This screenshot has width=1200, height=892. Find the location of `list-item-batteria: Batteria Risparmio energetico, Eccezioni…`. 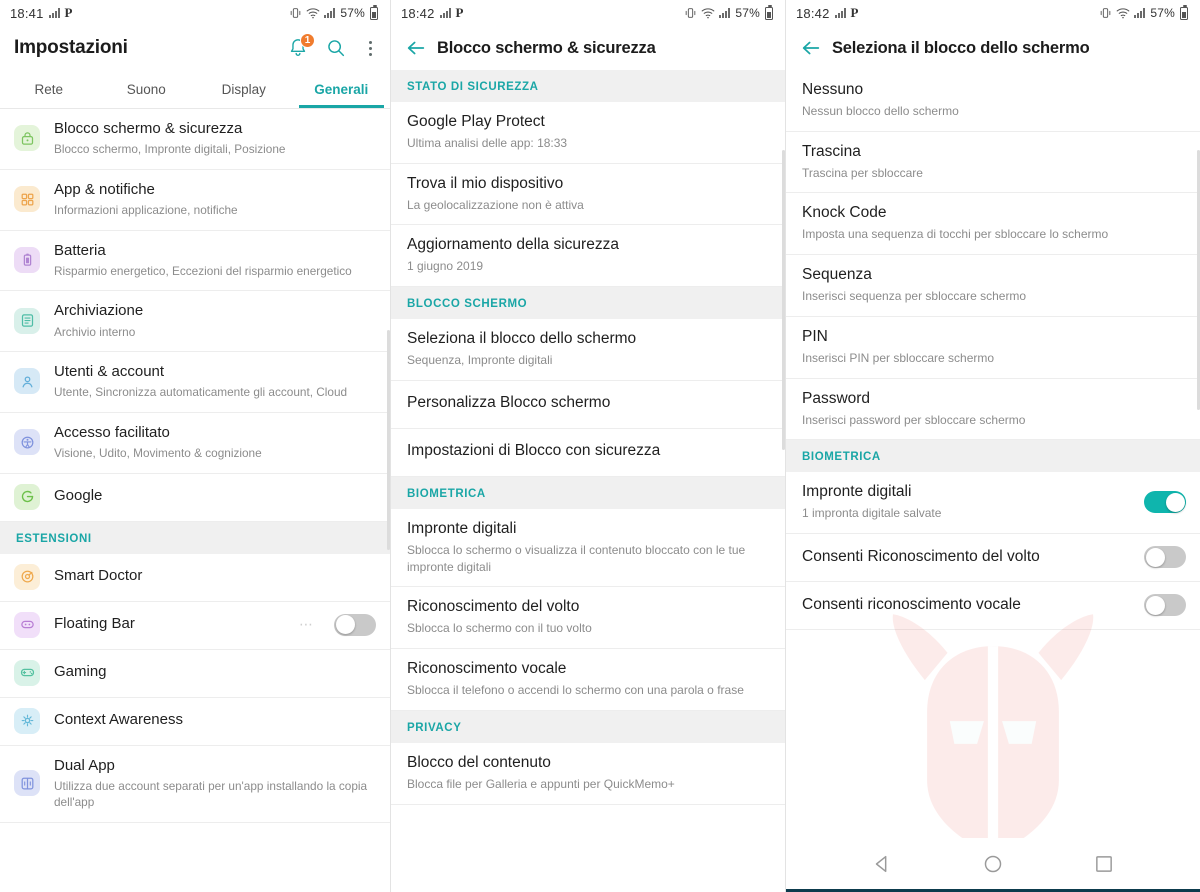

list-item-batteria: Batteria Risparmio energetico, Eccezioni… is located at coordinates (195, 261).